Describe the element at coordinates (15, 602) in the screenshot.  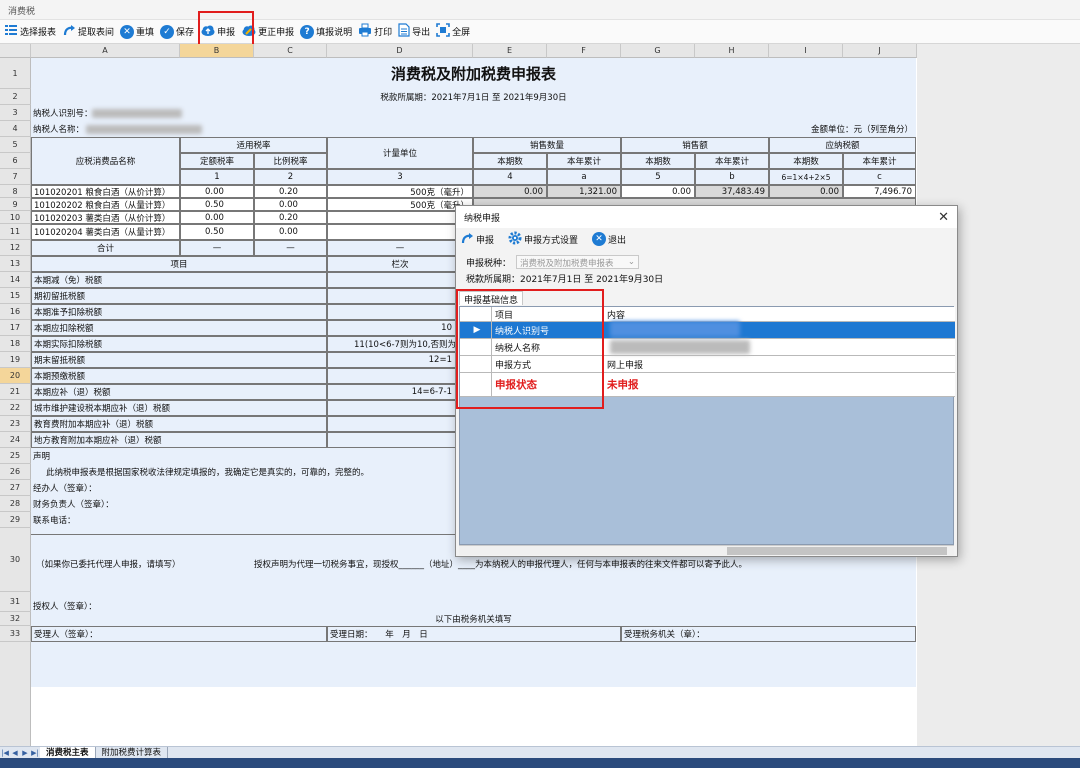
I see `row-header: 31` at that location.